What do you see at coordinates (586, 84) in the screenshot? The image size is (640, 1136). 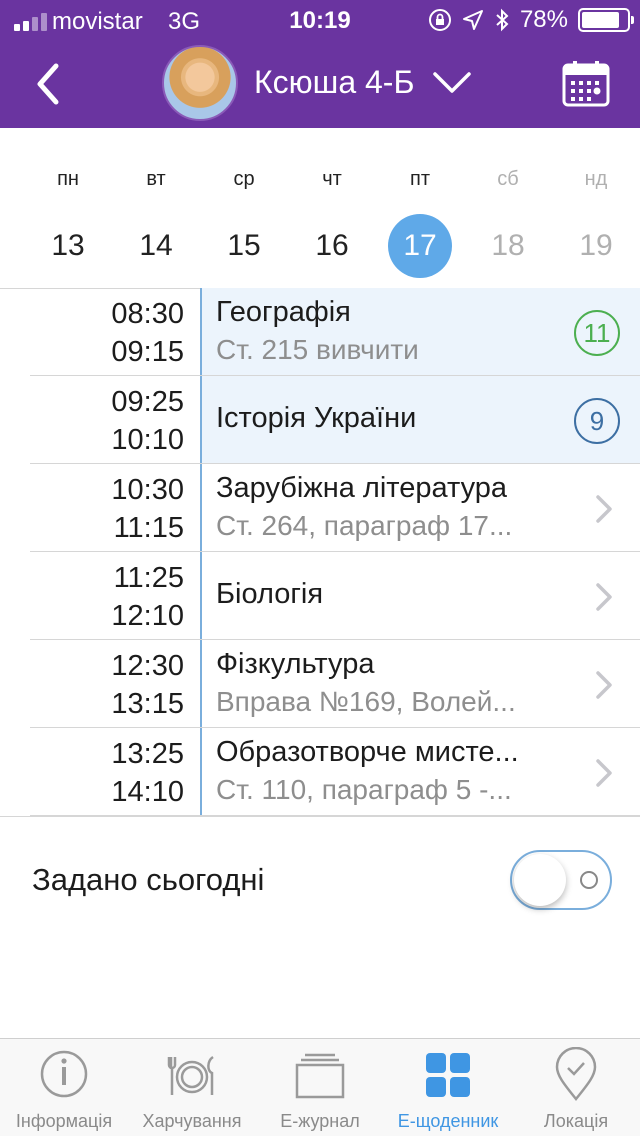 I see `calendar-icon` at bounding box center [586, 84].